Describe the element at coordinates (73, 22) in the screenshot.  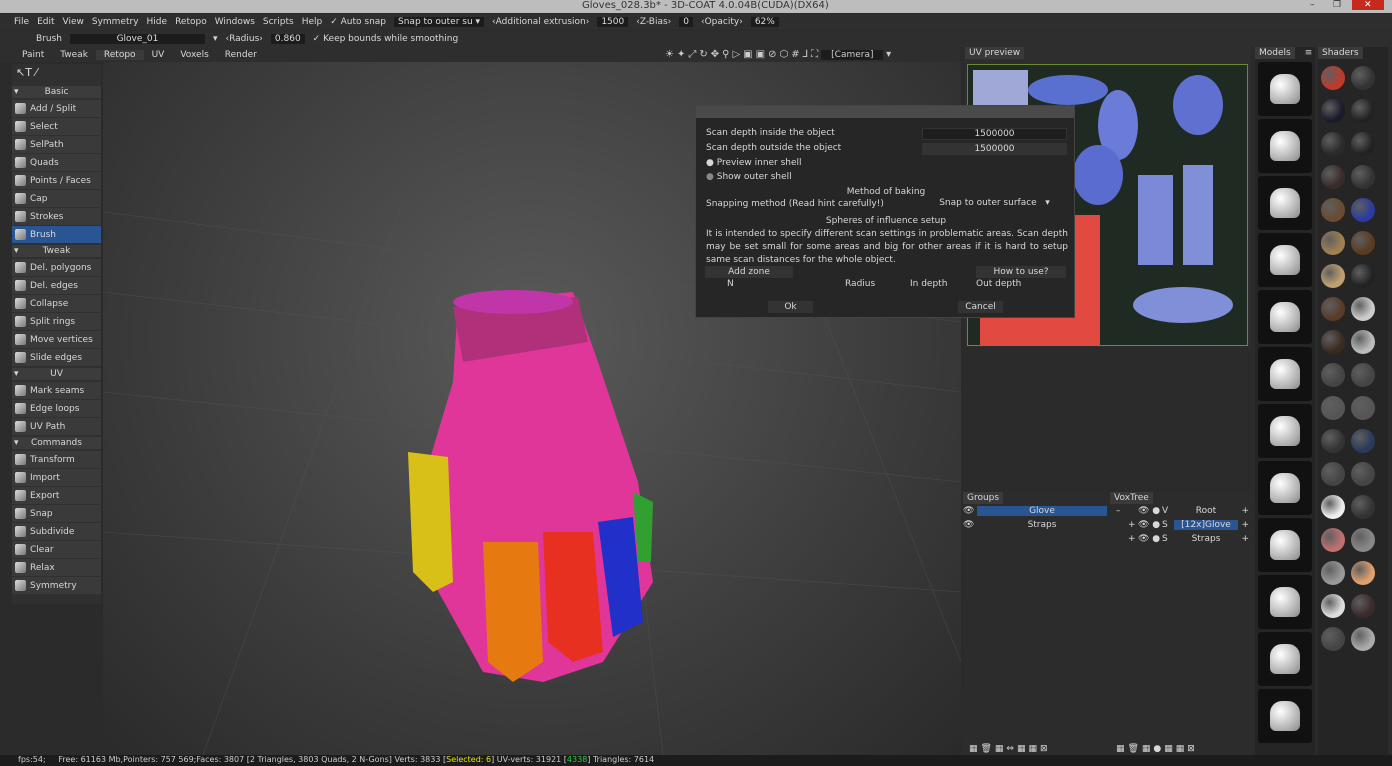
I see `menu-view: View` at that location.